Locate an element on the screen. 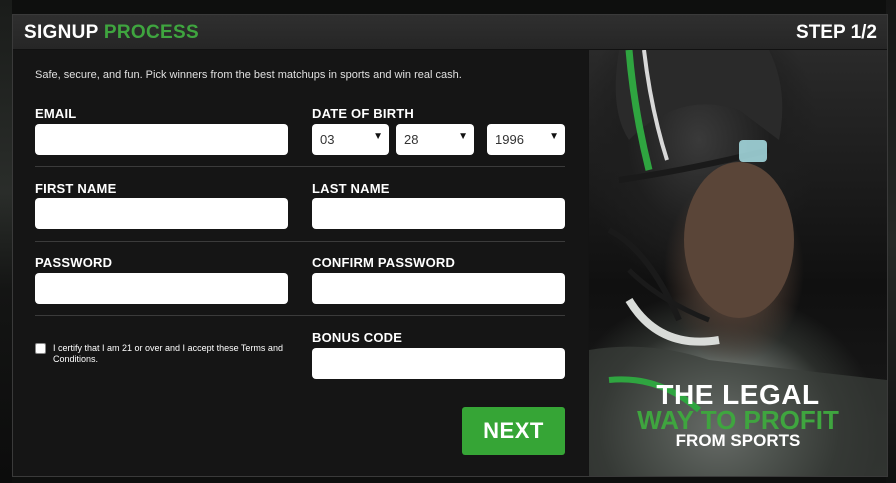 This screenshot has height=483, width=896. dob-year-select: 1996 ▼ is located at coordinates (526, 139).